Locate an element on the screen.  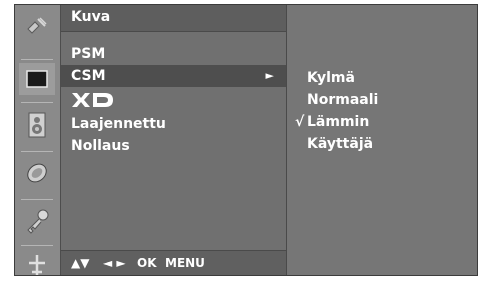
menu-hint: MENU is located at coordinates (185, 263).